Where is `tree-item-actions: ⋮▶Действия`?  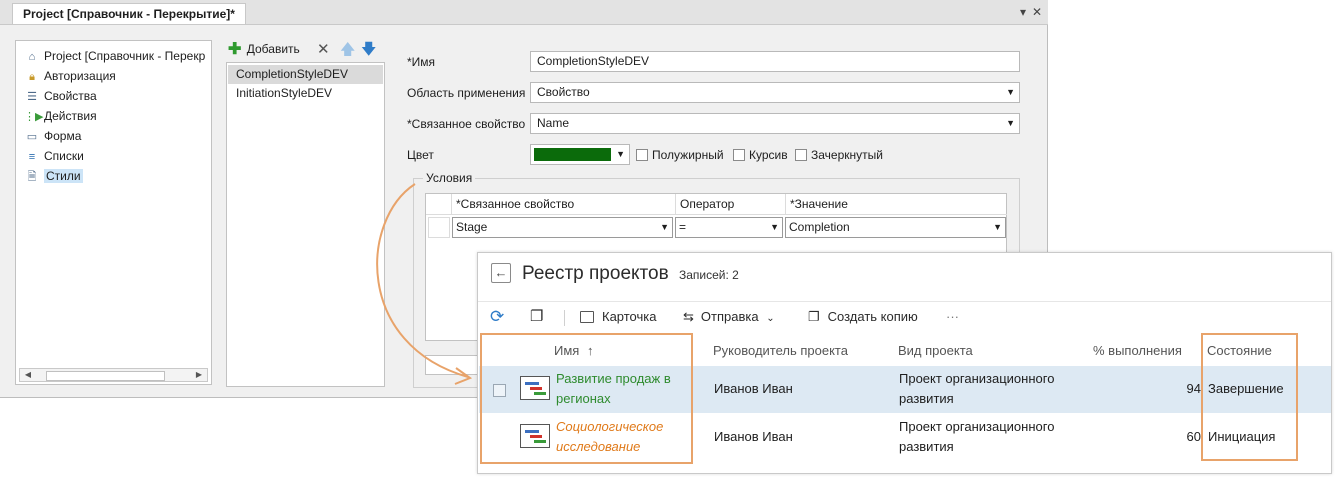 tree-item-actions: ⋮▶Действия is located at coordinates (60, 116).